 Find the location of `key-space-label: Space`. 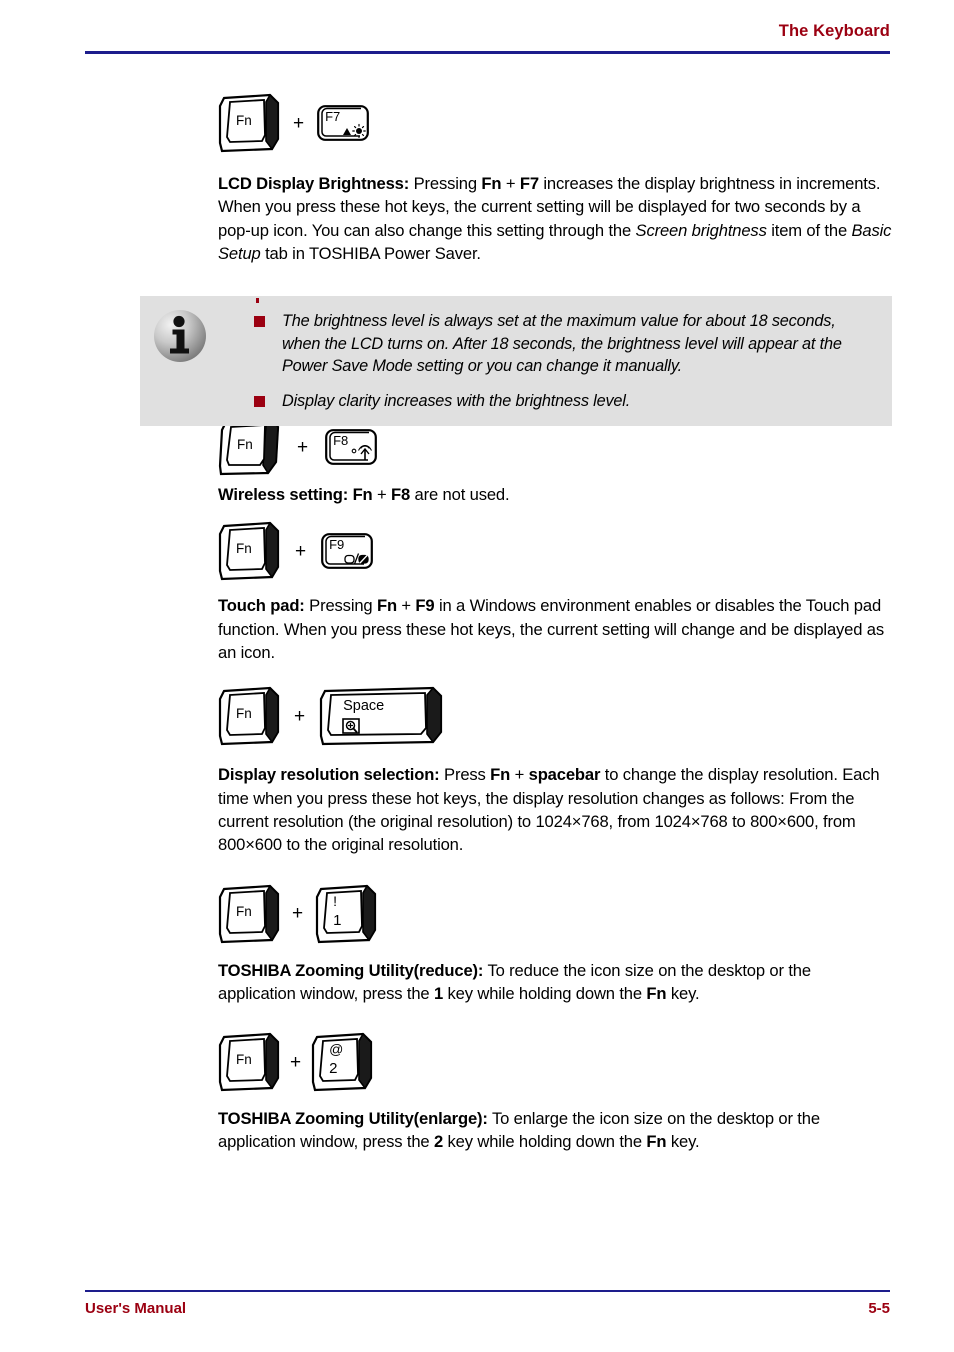

key-space-label: Space is located at coordinates (364, 706).